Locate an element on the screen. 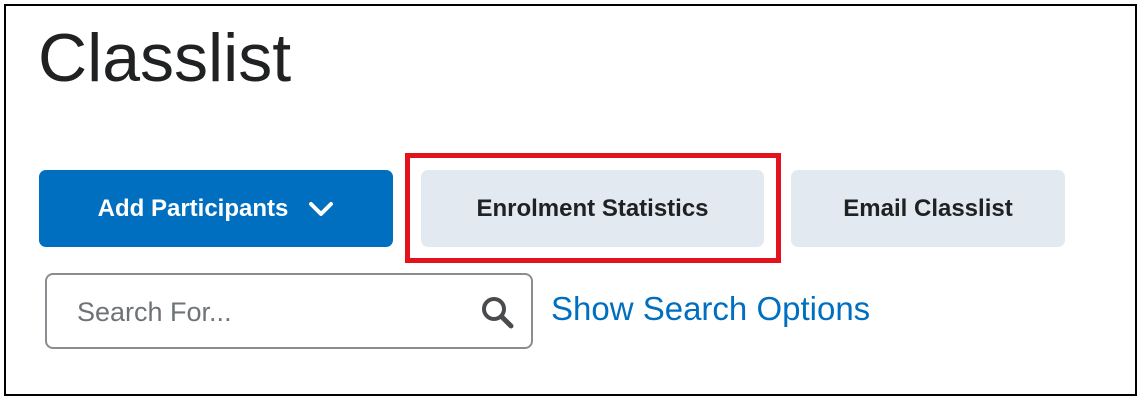  enrolment-statistics-button: Enrolment Statistics is located at coordinates (592, 208).